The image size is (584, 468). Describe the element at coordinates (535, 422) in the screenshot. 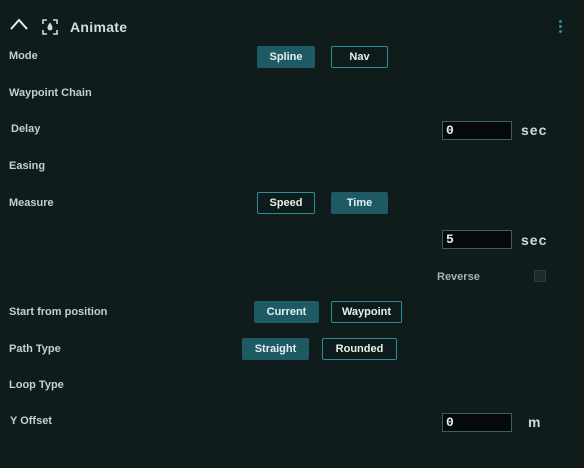

I see `y-offset-unit: m` at that location.